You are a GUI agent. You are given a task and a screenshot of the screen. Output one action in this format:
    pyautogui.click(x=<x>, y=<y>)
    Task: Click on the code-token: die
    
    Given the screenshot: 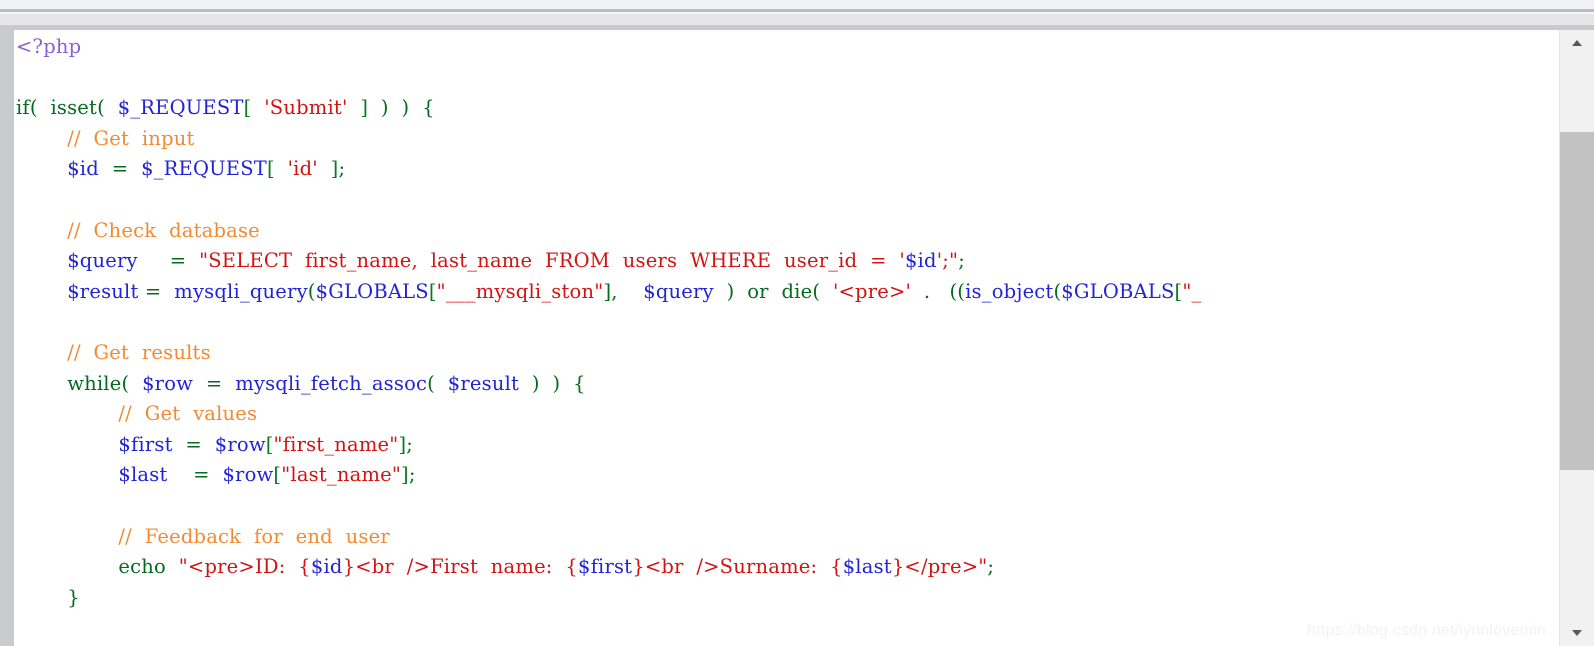 What is the action you would take?
    pyautogui.click(x=797, y=291)
    